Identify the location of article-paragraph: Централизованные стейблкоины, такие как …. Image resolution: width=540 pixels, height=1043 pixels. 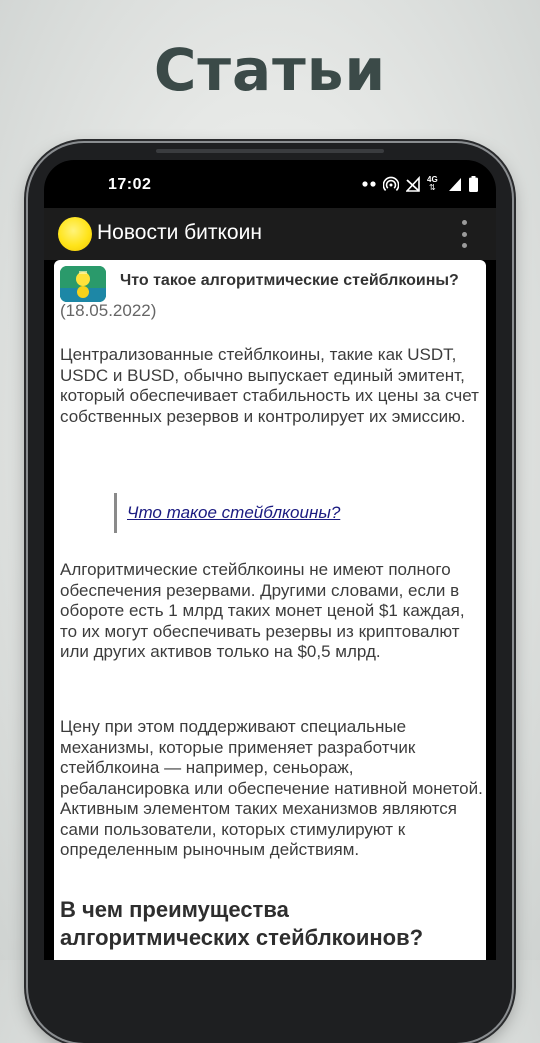
(269, 385).